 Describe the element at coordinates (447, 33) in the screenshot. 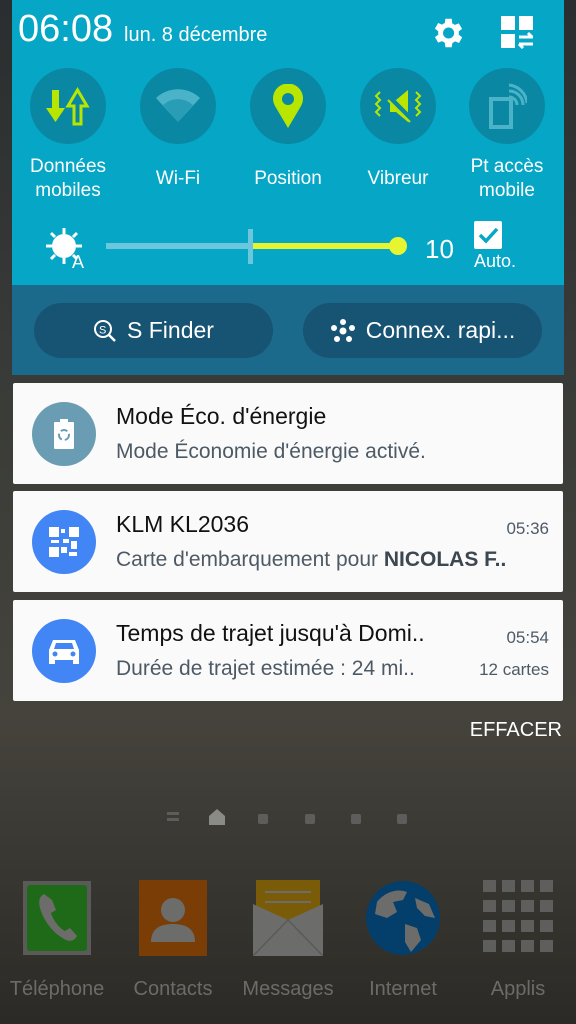

I see `settings-gear-icon` at that location.